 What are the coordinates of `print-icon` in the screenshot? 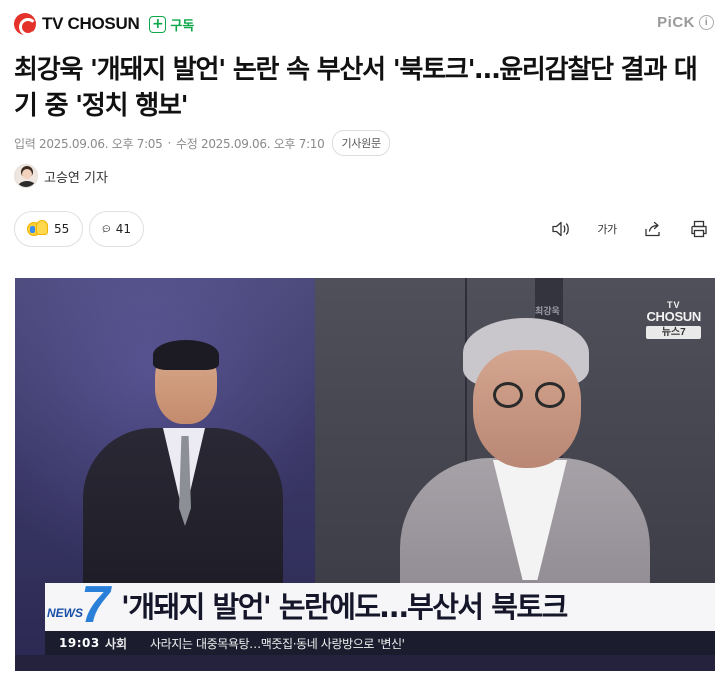 It's located at (699, 229).